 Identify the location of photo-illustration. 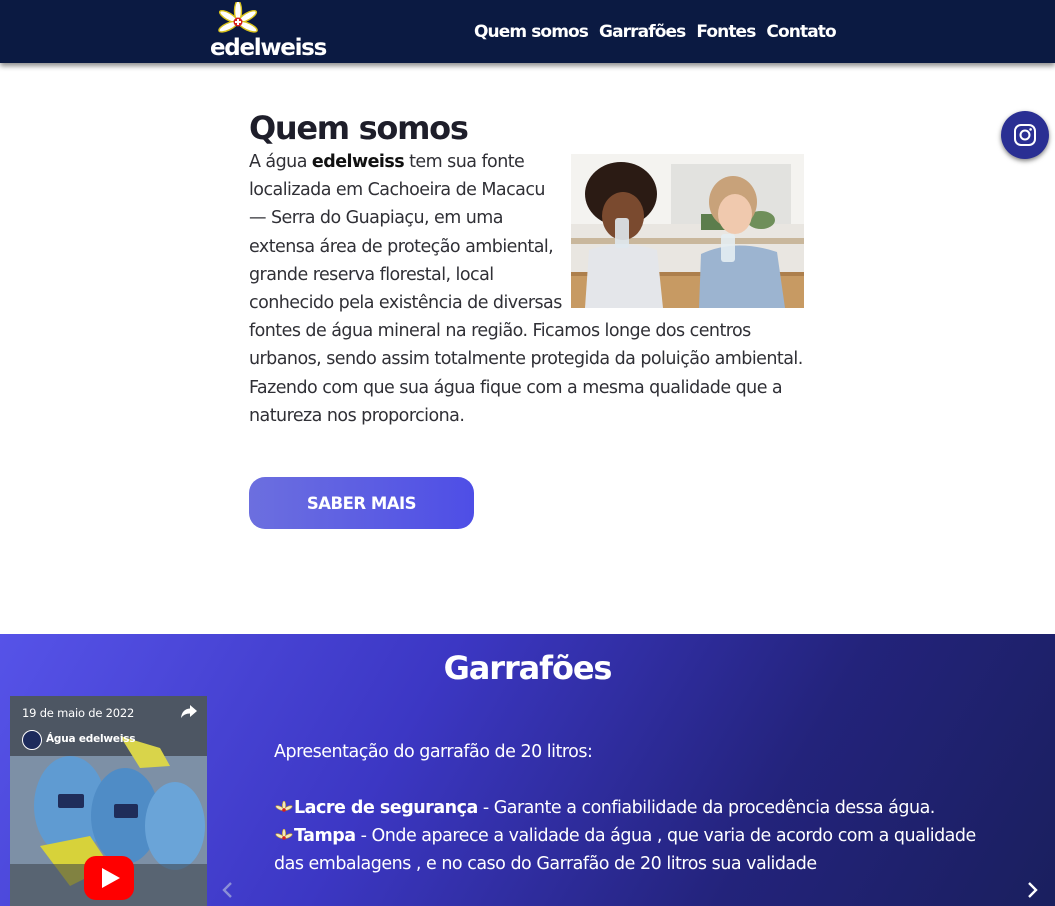
(687, 231).